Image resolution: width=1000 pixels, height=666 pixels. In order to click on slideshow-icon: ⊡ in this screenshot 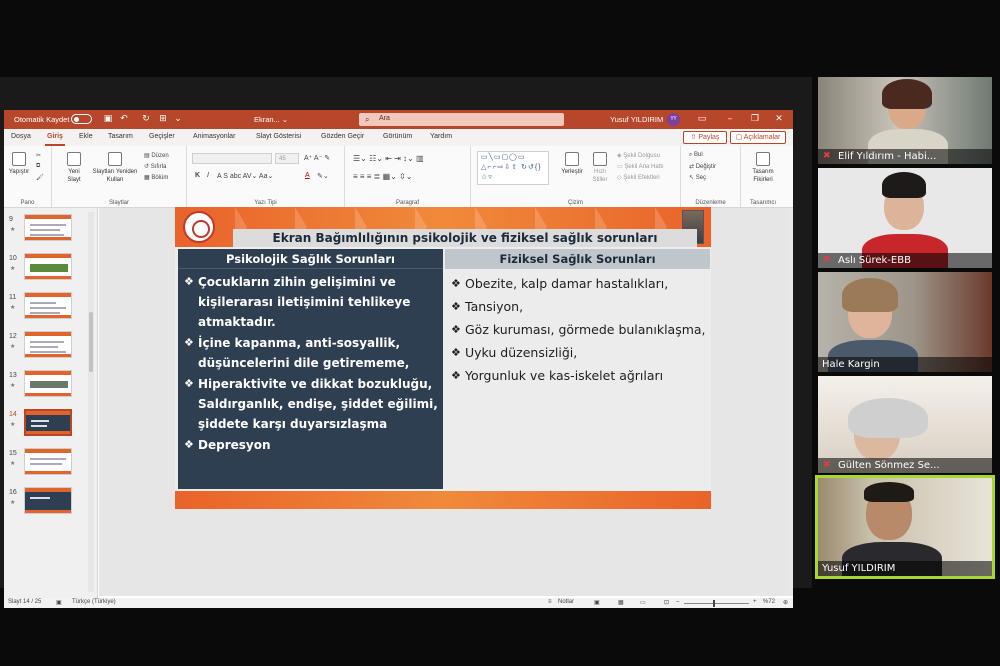, I will do `click(666, 602)`.